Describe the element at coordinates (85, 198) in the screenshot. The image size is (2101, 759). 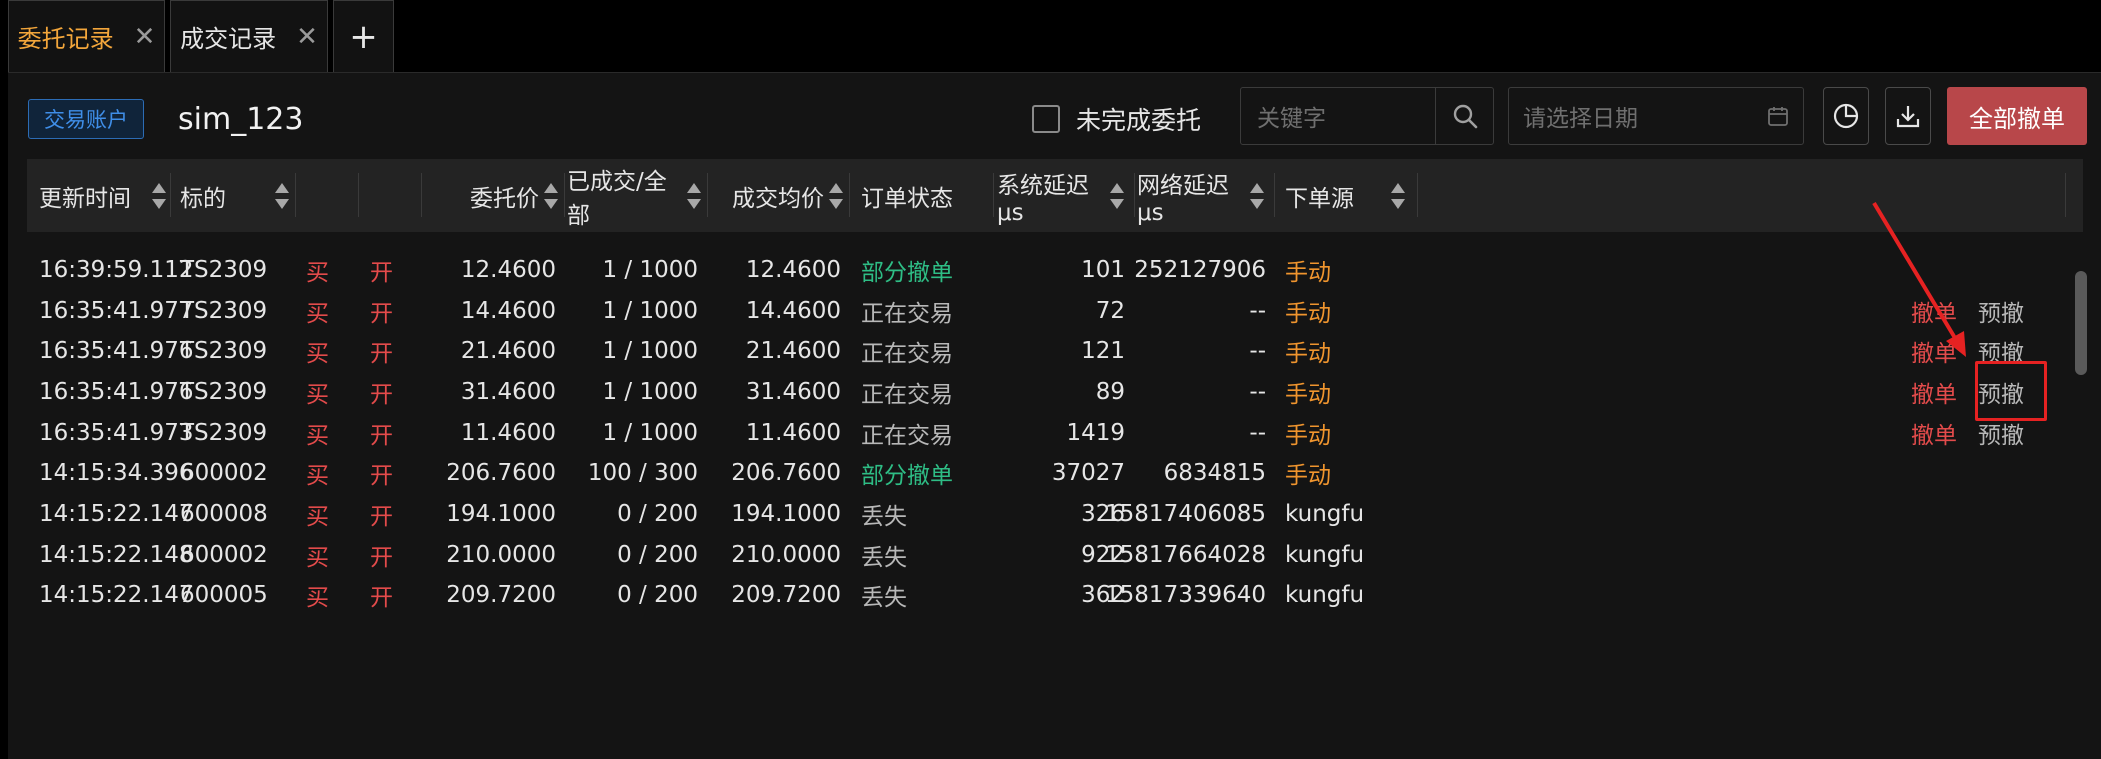
I see `header-label: 更新时间` at that location.